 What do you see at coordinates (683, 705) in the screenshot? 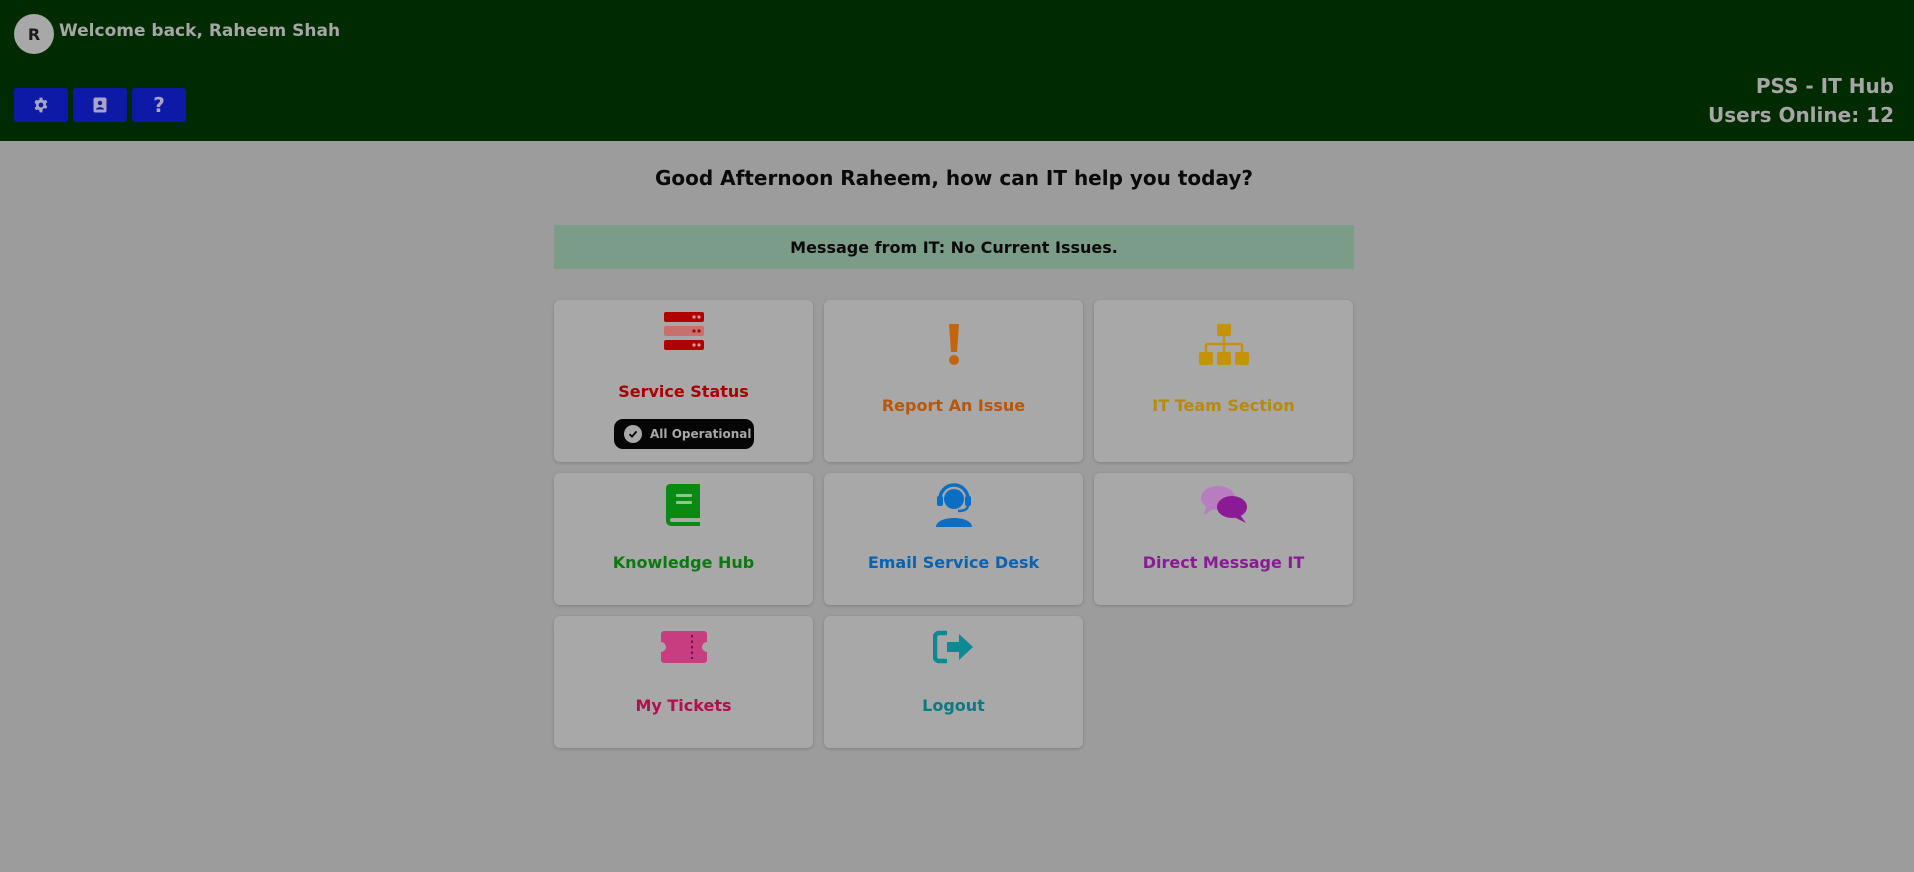
I see `card-label: My Tickets` at bounding box center [683, 705].